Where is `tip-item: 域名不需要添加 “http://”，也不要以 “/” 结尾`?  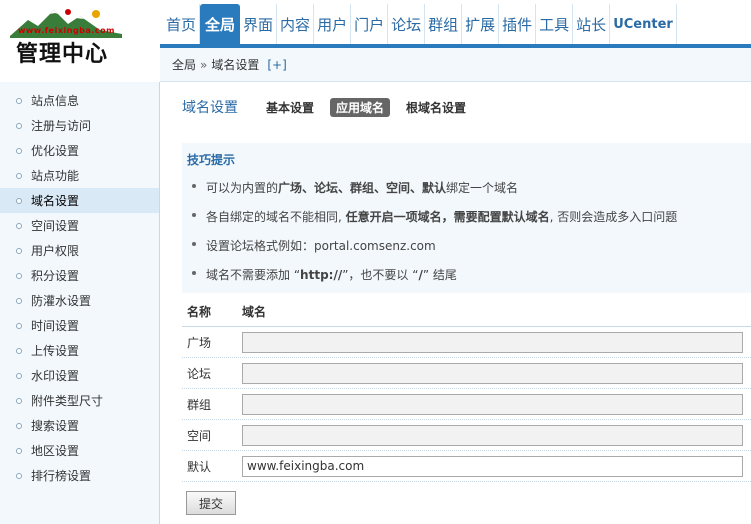
tip-item: 域名不需要添加 “http://”，也不要以 “/” 结尾 is located at coordinates (469, 280).